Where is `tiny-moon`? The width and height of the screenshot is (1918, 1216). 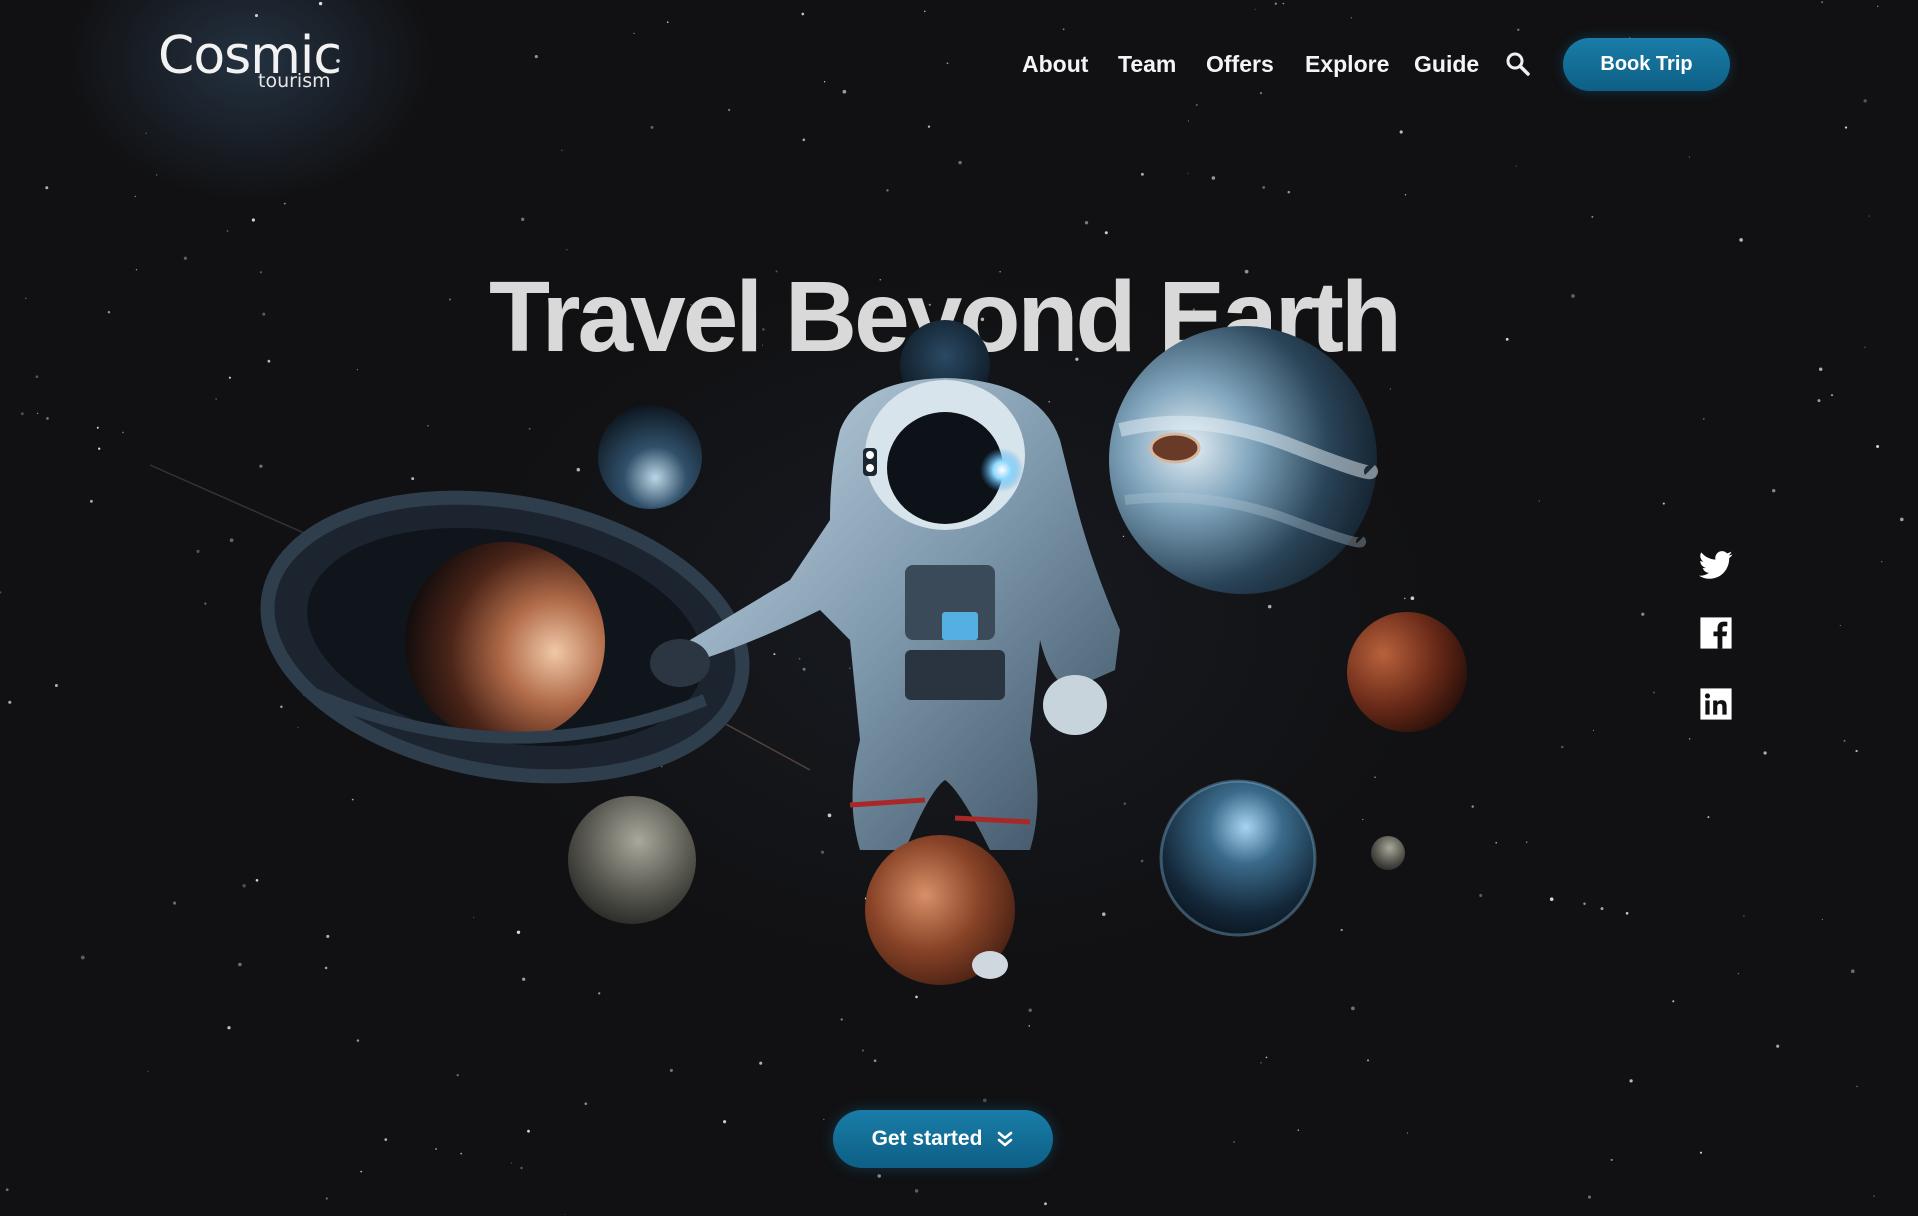 tiny-moon is located at coordinates (1388, 853).